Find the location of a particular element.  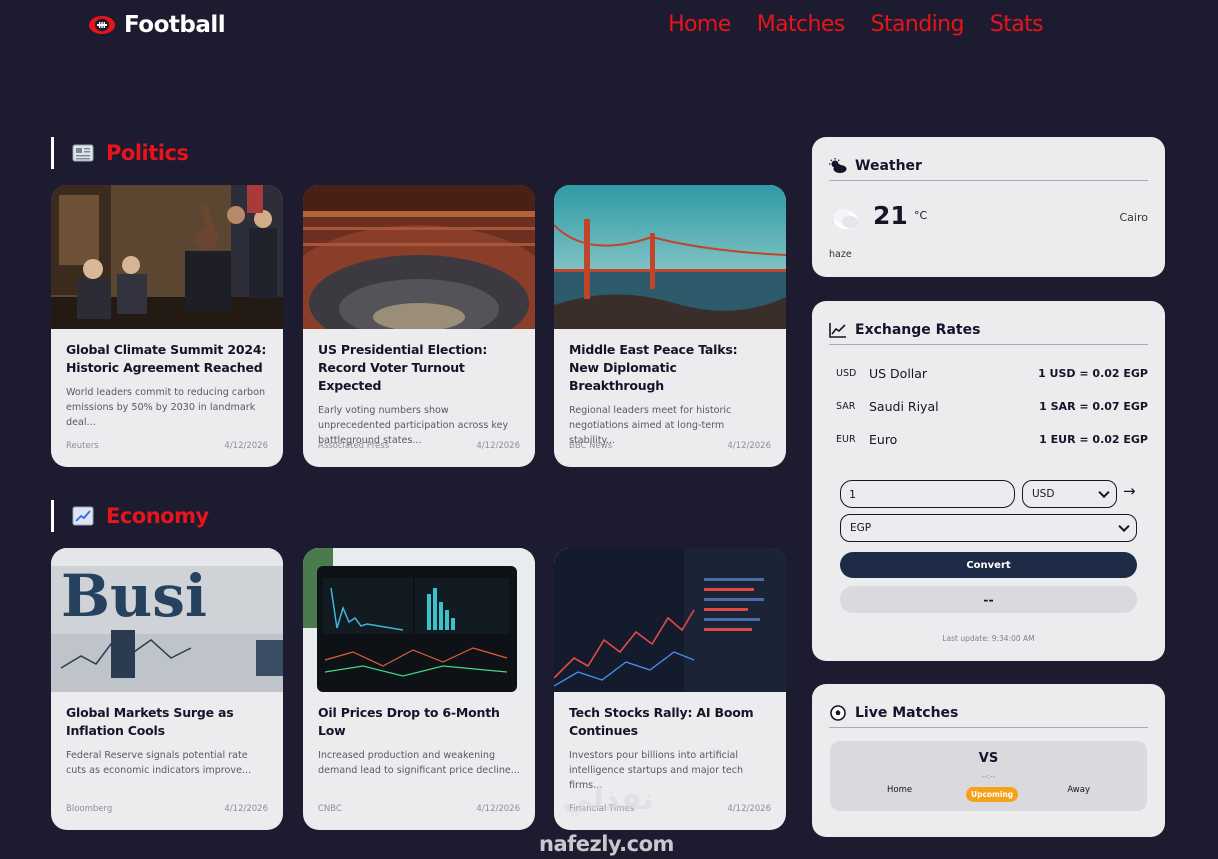

match-card: VS --:-- Home Upcoming Away is located at coordinates (988, 776).